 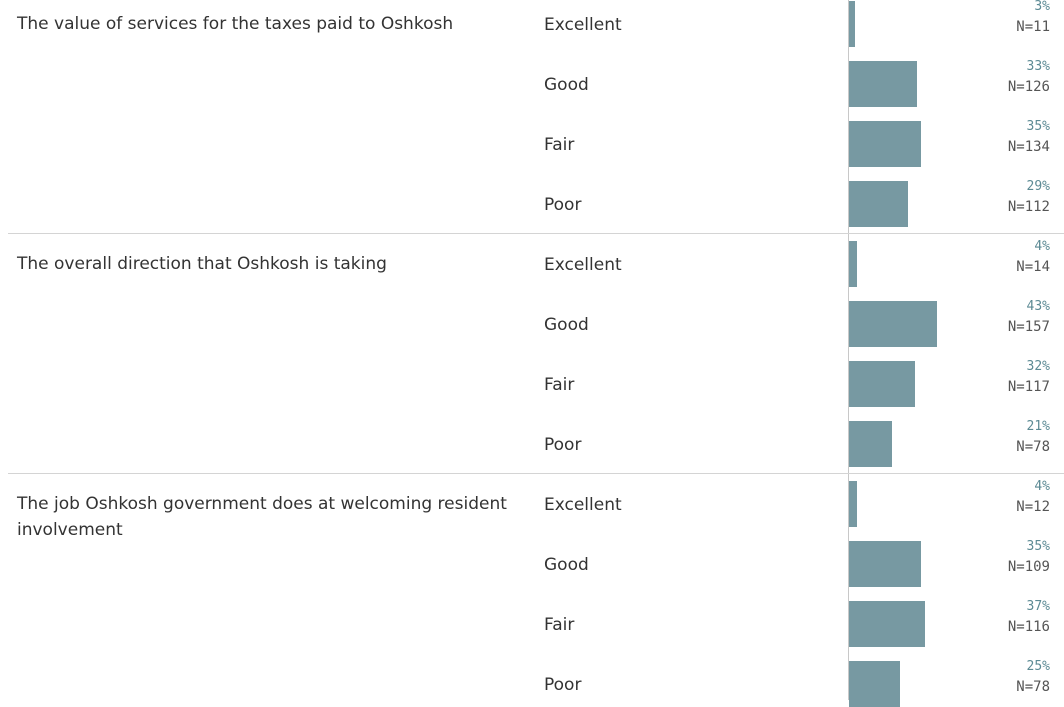 I want to click on sample-size-label: N=126, so click(x=1028, y=87).